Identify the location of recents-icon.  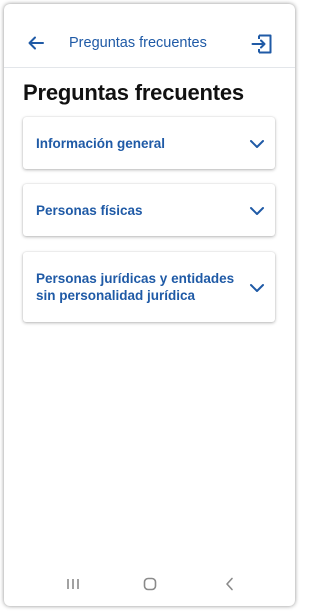
(73, 584).